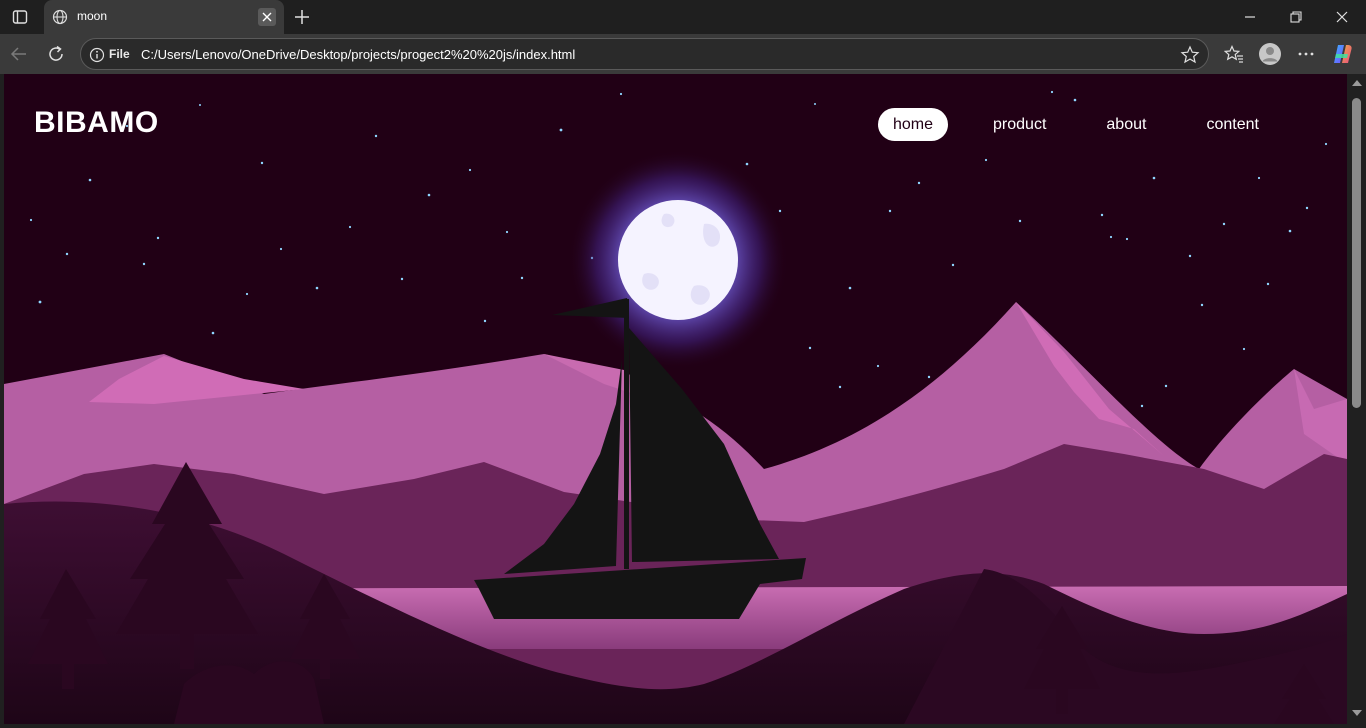 Image resolution: width=1366 pixels, height=728 pixels. What do you see at coordinates (1357, 713) in the screenshot?
I see `scroll-down-arrow-icon` at bounding box center [1357, 713].